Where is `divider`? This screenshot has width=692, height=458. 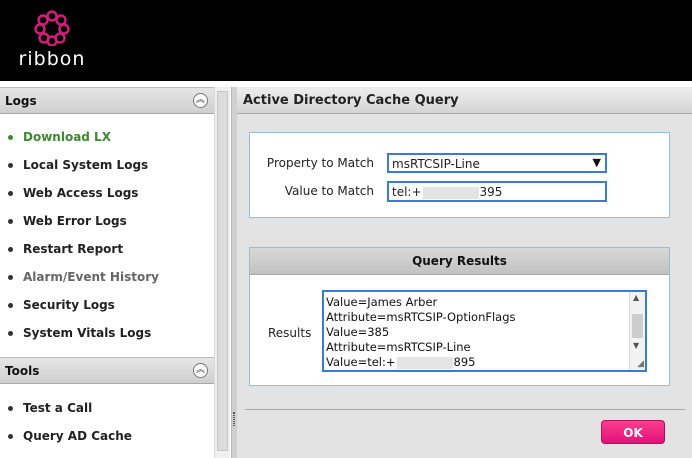 divider is located at coordinates (465, 409).